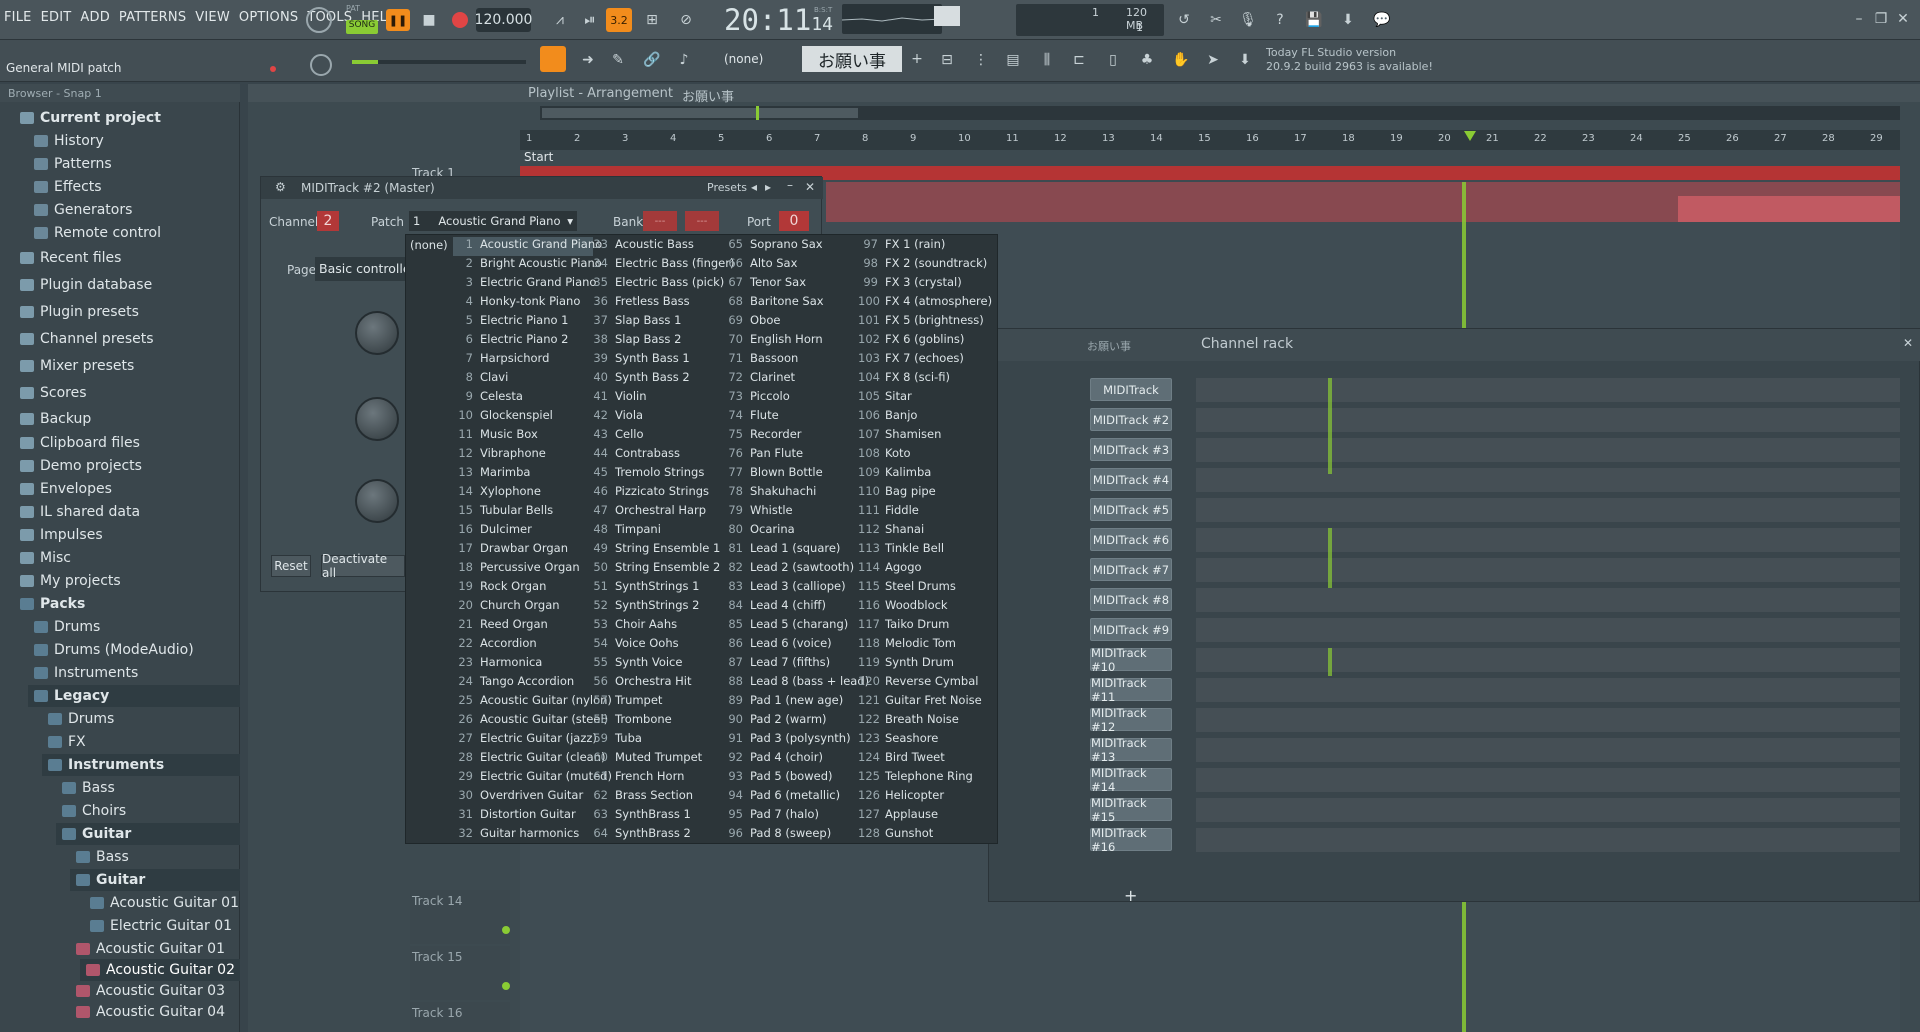 This screenshot has width=1920, height=1032. What do you see at coordinates (918, 683) in the screenshot?
I see `patch-option: 120 Reverse Cymbal` at bounding box center [918, 683].